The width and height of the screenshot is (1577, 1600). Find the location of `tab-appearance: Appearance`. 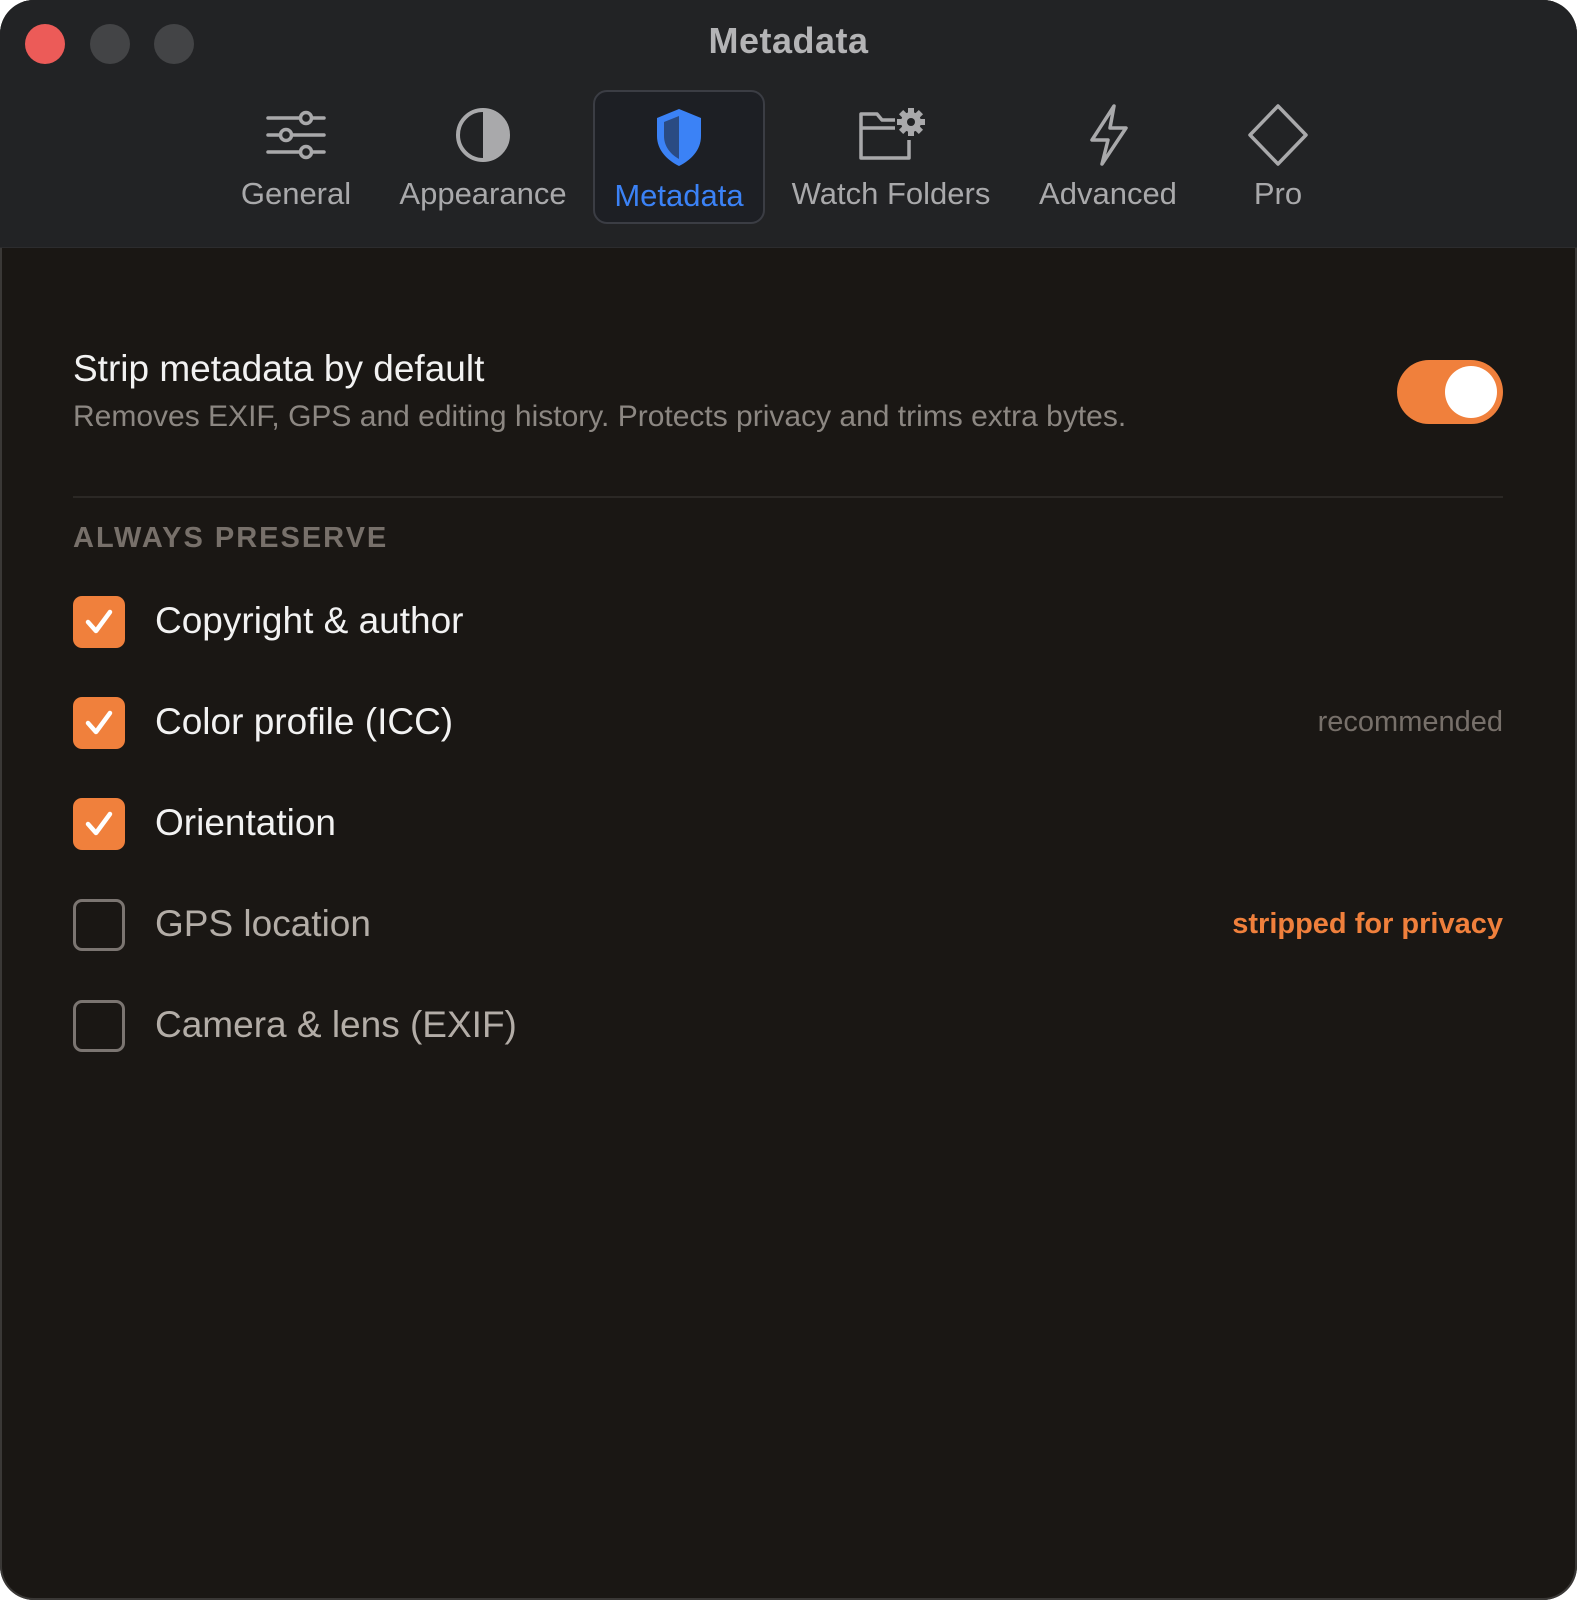

tab-appearance: Appearance is located at coordinates (483, 157).